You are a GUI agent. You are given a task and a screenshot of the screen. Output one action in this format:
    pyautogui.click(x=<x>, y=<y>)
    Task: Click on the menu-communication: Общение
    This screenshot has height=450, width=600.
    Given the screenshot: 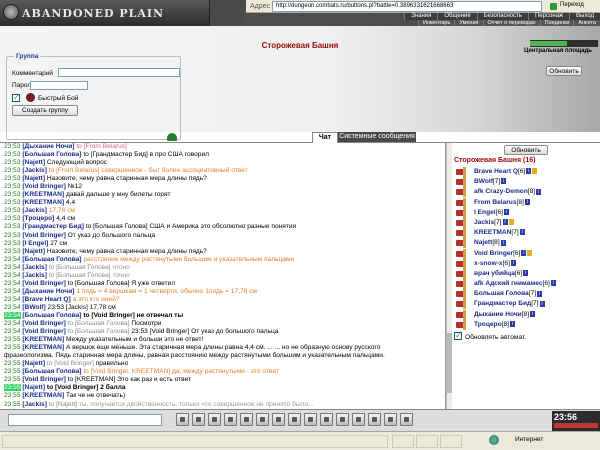 What is the action you would take?
    pyautogui.click(x=457, y=16)
    